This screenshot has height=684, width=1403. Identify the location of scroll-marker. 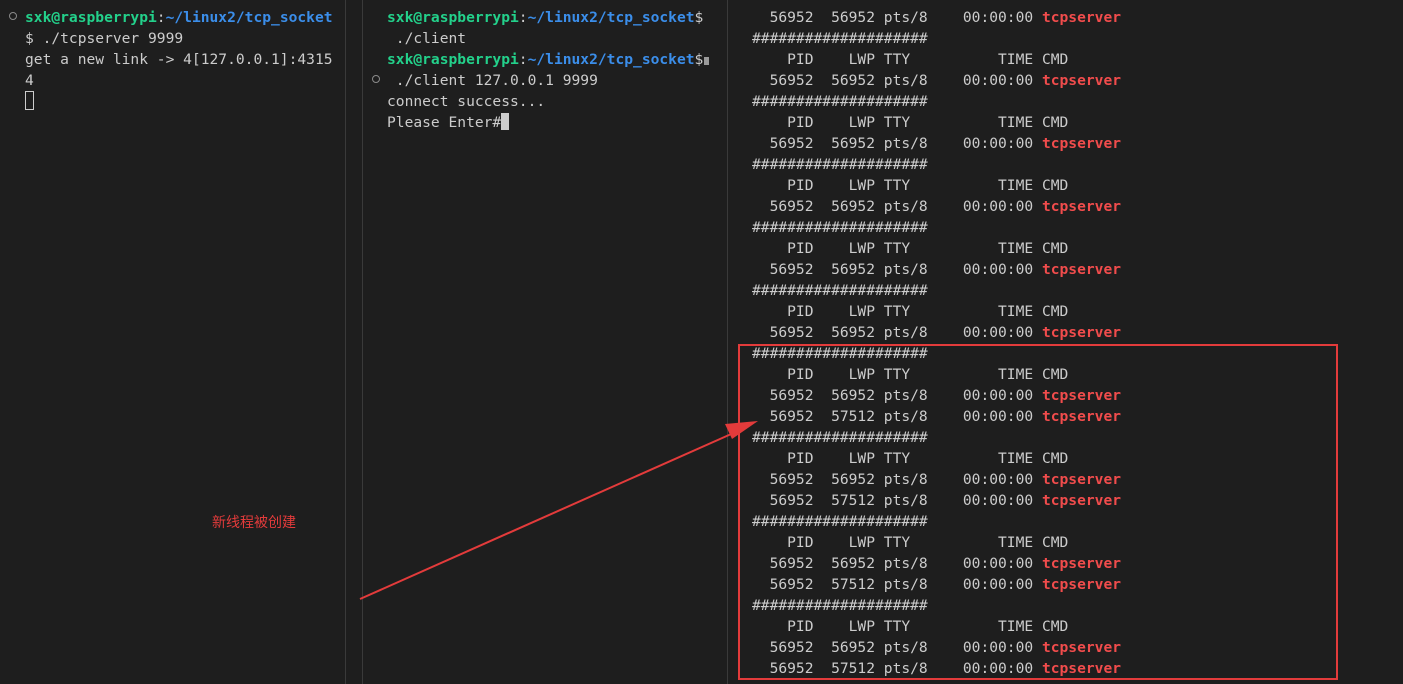
(707, 61).